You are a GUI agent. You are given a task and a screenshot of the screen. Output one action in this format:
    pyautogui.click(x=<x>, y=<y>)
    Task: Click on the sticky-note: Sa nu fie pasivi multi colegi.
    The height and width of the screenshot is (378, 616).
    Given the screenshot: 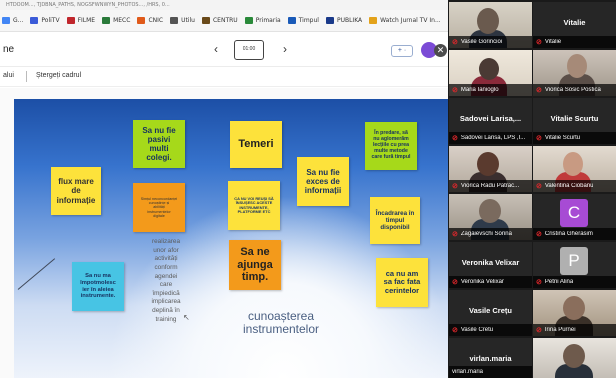 What is the action you would take?
    pyautogui.click(x=159, y=144)
    